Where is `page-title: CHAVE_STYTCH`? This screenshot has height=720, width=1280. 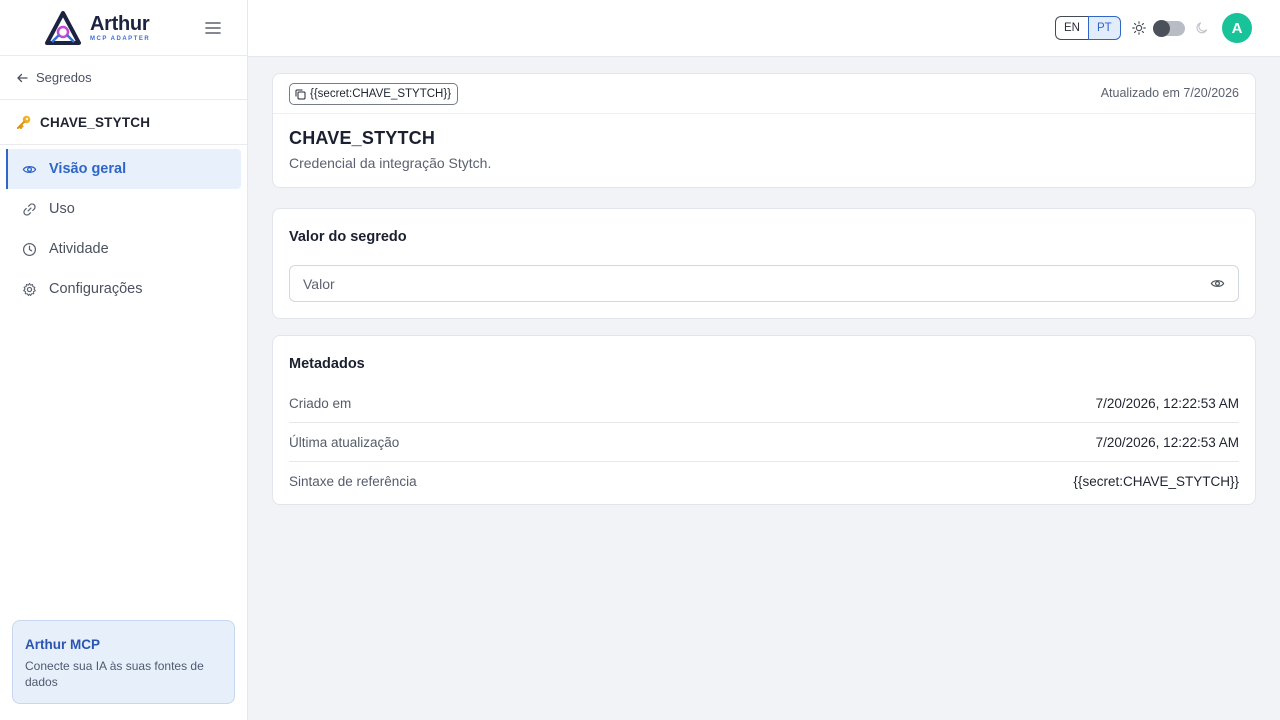
page-title: CHAVE_STYTCH is located at coordinates (362, 138).